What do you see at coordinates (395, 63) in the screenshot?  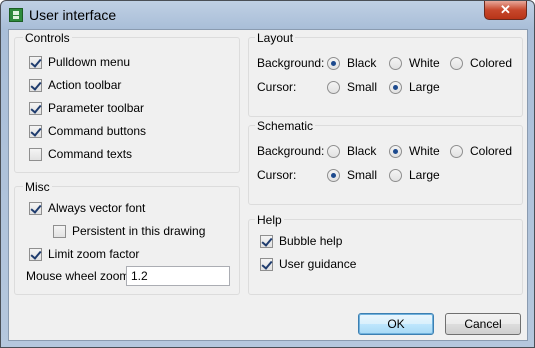 I see `layout-background-white-radio` at bounding box center [395, 63].